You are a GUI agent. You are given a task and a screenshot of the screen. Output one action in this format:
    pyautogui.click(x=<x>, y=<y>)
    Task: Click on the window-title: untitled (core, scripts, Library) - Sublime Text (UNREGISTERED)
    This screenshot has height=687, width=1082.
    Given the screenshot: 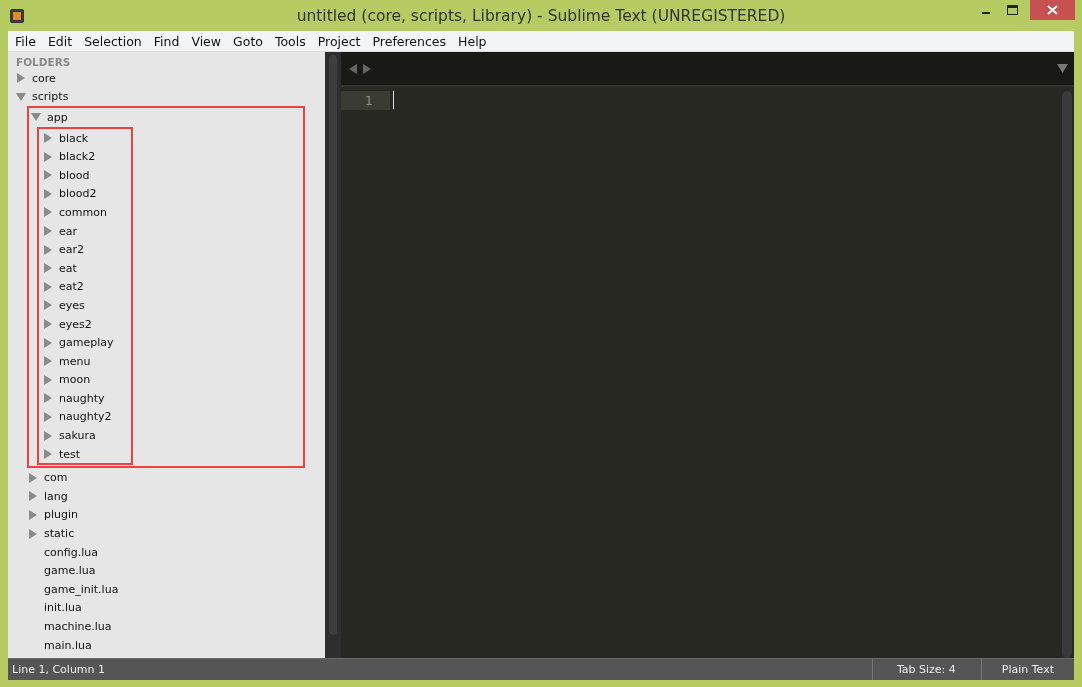 What is the action you would take?
    pyautogui.click(x=541, y=15)
    